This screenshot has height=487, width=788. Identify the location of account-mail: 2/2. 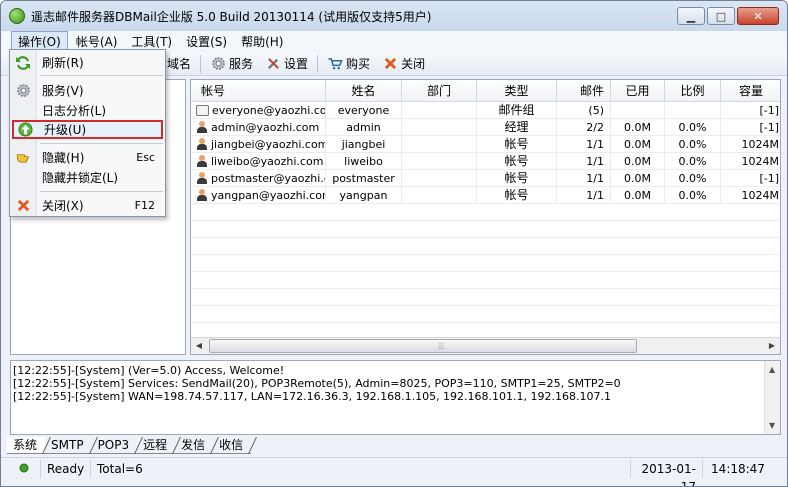
(584, 127).